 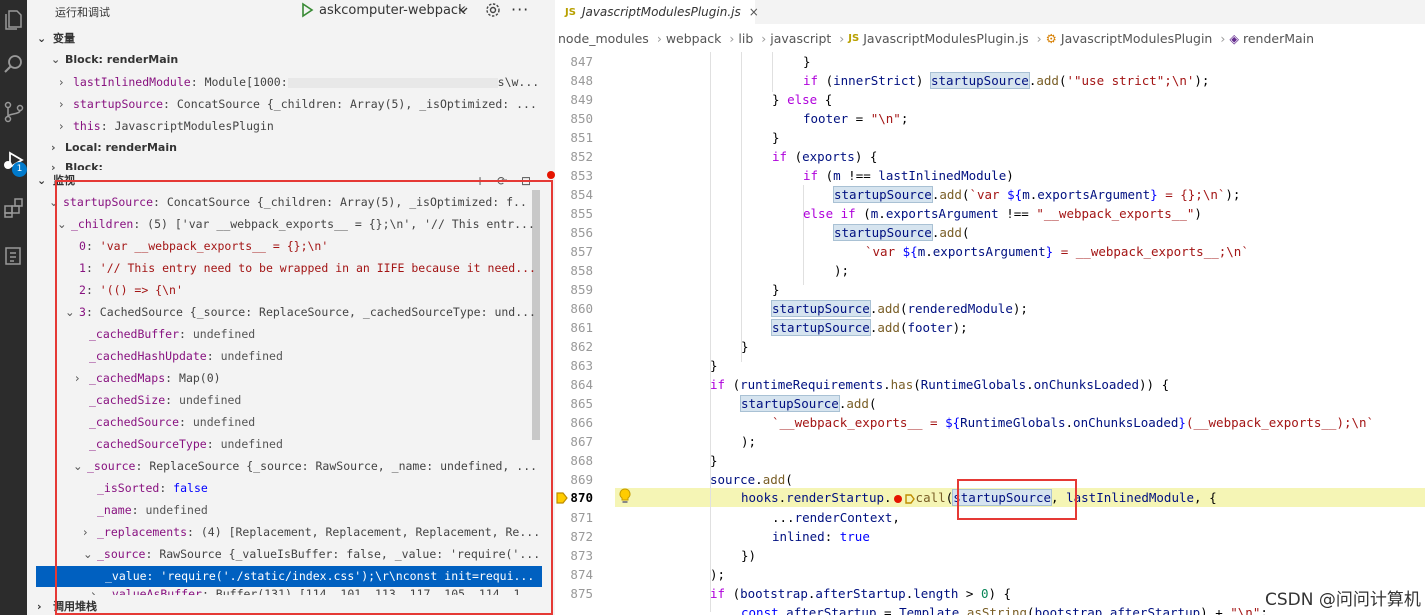 What do you see at coordinates (300, 290) in the screenshot?
I see `watch-row: 2: '(() => {\n'` at bounding box center [300, 290].